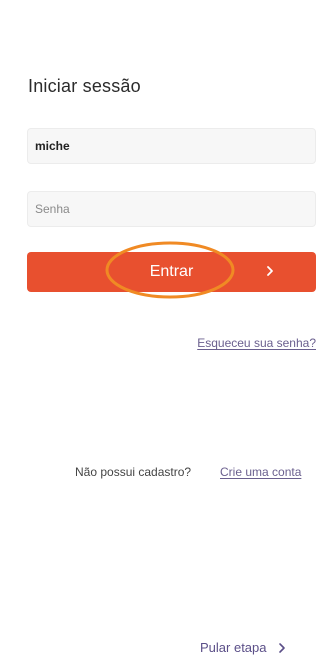 The width and height of the screenshot is (324, 655). Describe the element at coordinates (171, 146) in the screenshot. I see `username-input` at that location.